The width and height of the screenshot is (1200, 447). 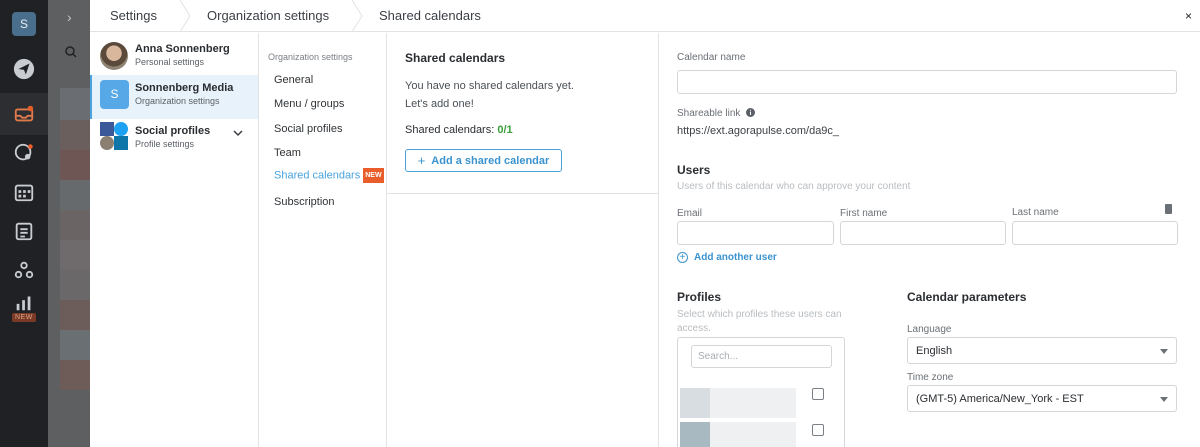 I want to click on close-icon: ×, so click(x=1188, y=16).